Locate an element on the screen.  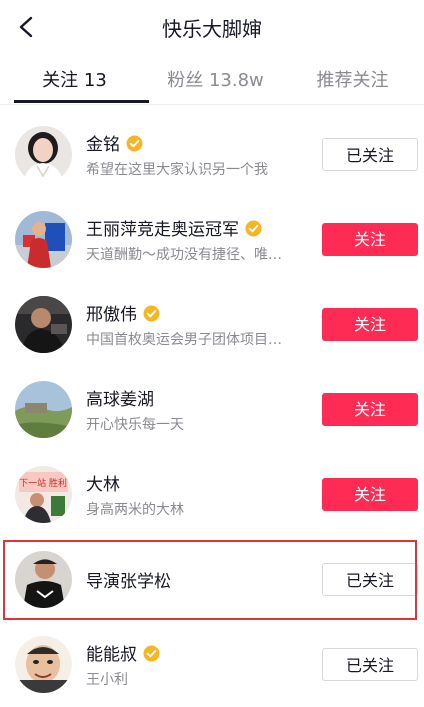
user-name: 能能叔 is located at coordinates (123, 653).